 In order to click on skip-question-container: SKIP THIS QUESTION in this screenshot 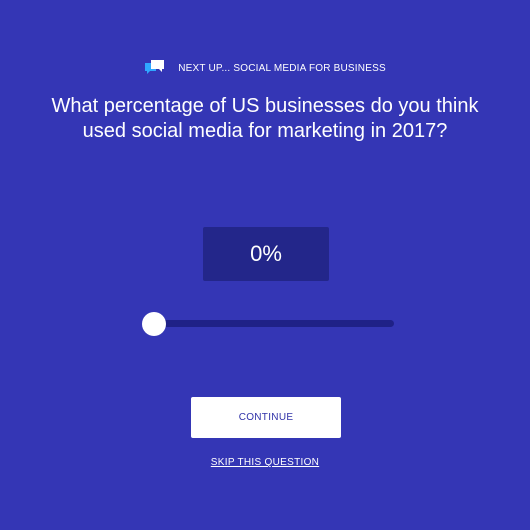, I will do `click(265, 462)`.